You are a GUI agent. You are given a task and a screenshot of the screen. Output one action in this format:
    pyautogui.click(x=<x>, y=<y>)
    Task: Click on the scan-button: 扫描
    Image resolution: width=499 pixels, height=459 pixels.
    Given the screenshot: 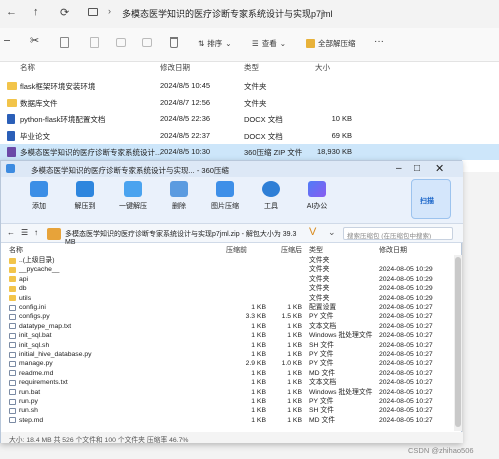 What is the action you would take?
    pyautogui.click(x=431, y=199)
    